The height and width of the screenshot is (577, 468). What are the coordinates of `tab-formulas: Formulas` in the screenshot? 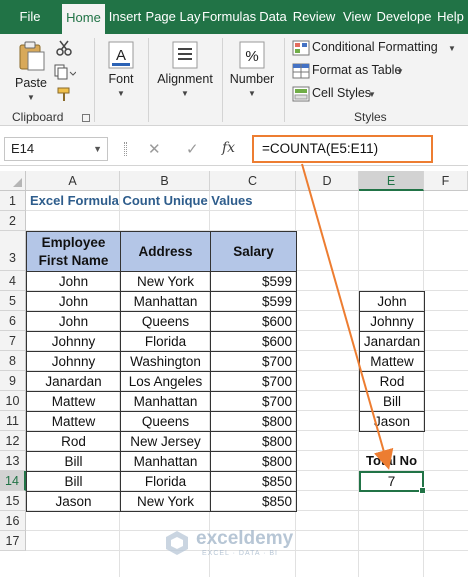 It's located at (229, 17).